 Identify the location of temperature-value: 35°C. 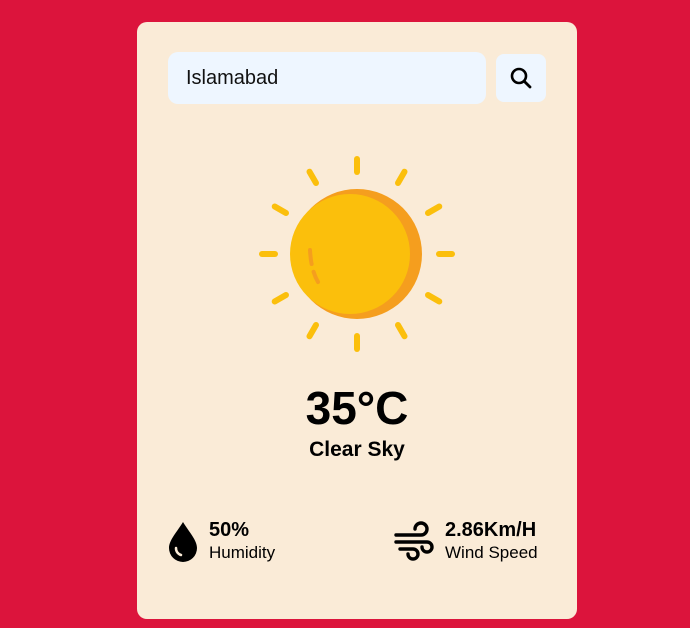
(357, 408).